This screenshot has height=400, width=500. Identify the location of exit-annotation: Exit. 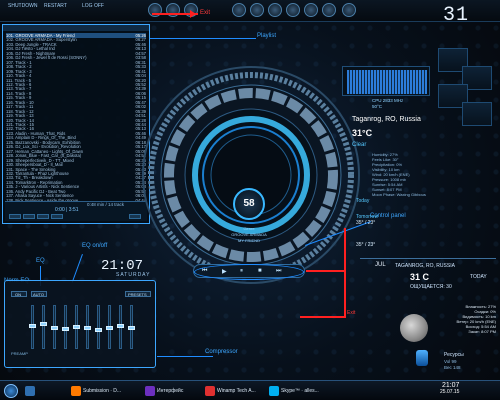
(205, 13).